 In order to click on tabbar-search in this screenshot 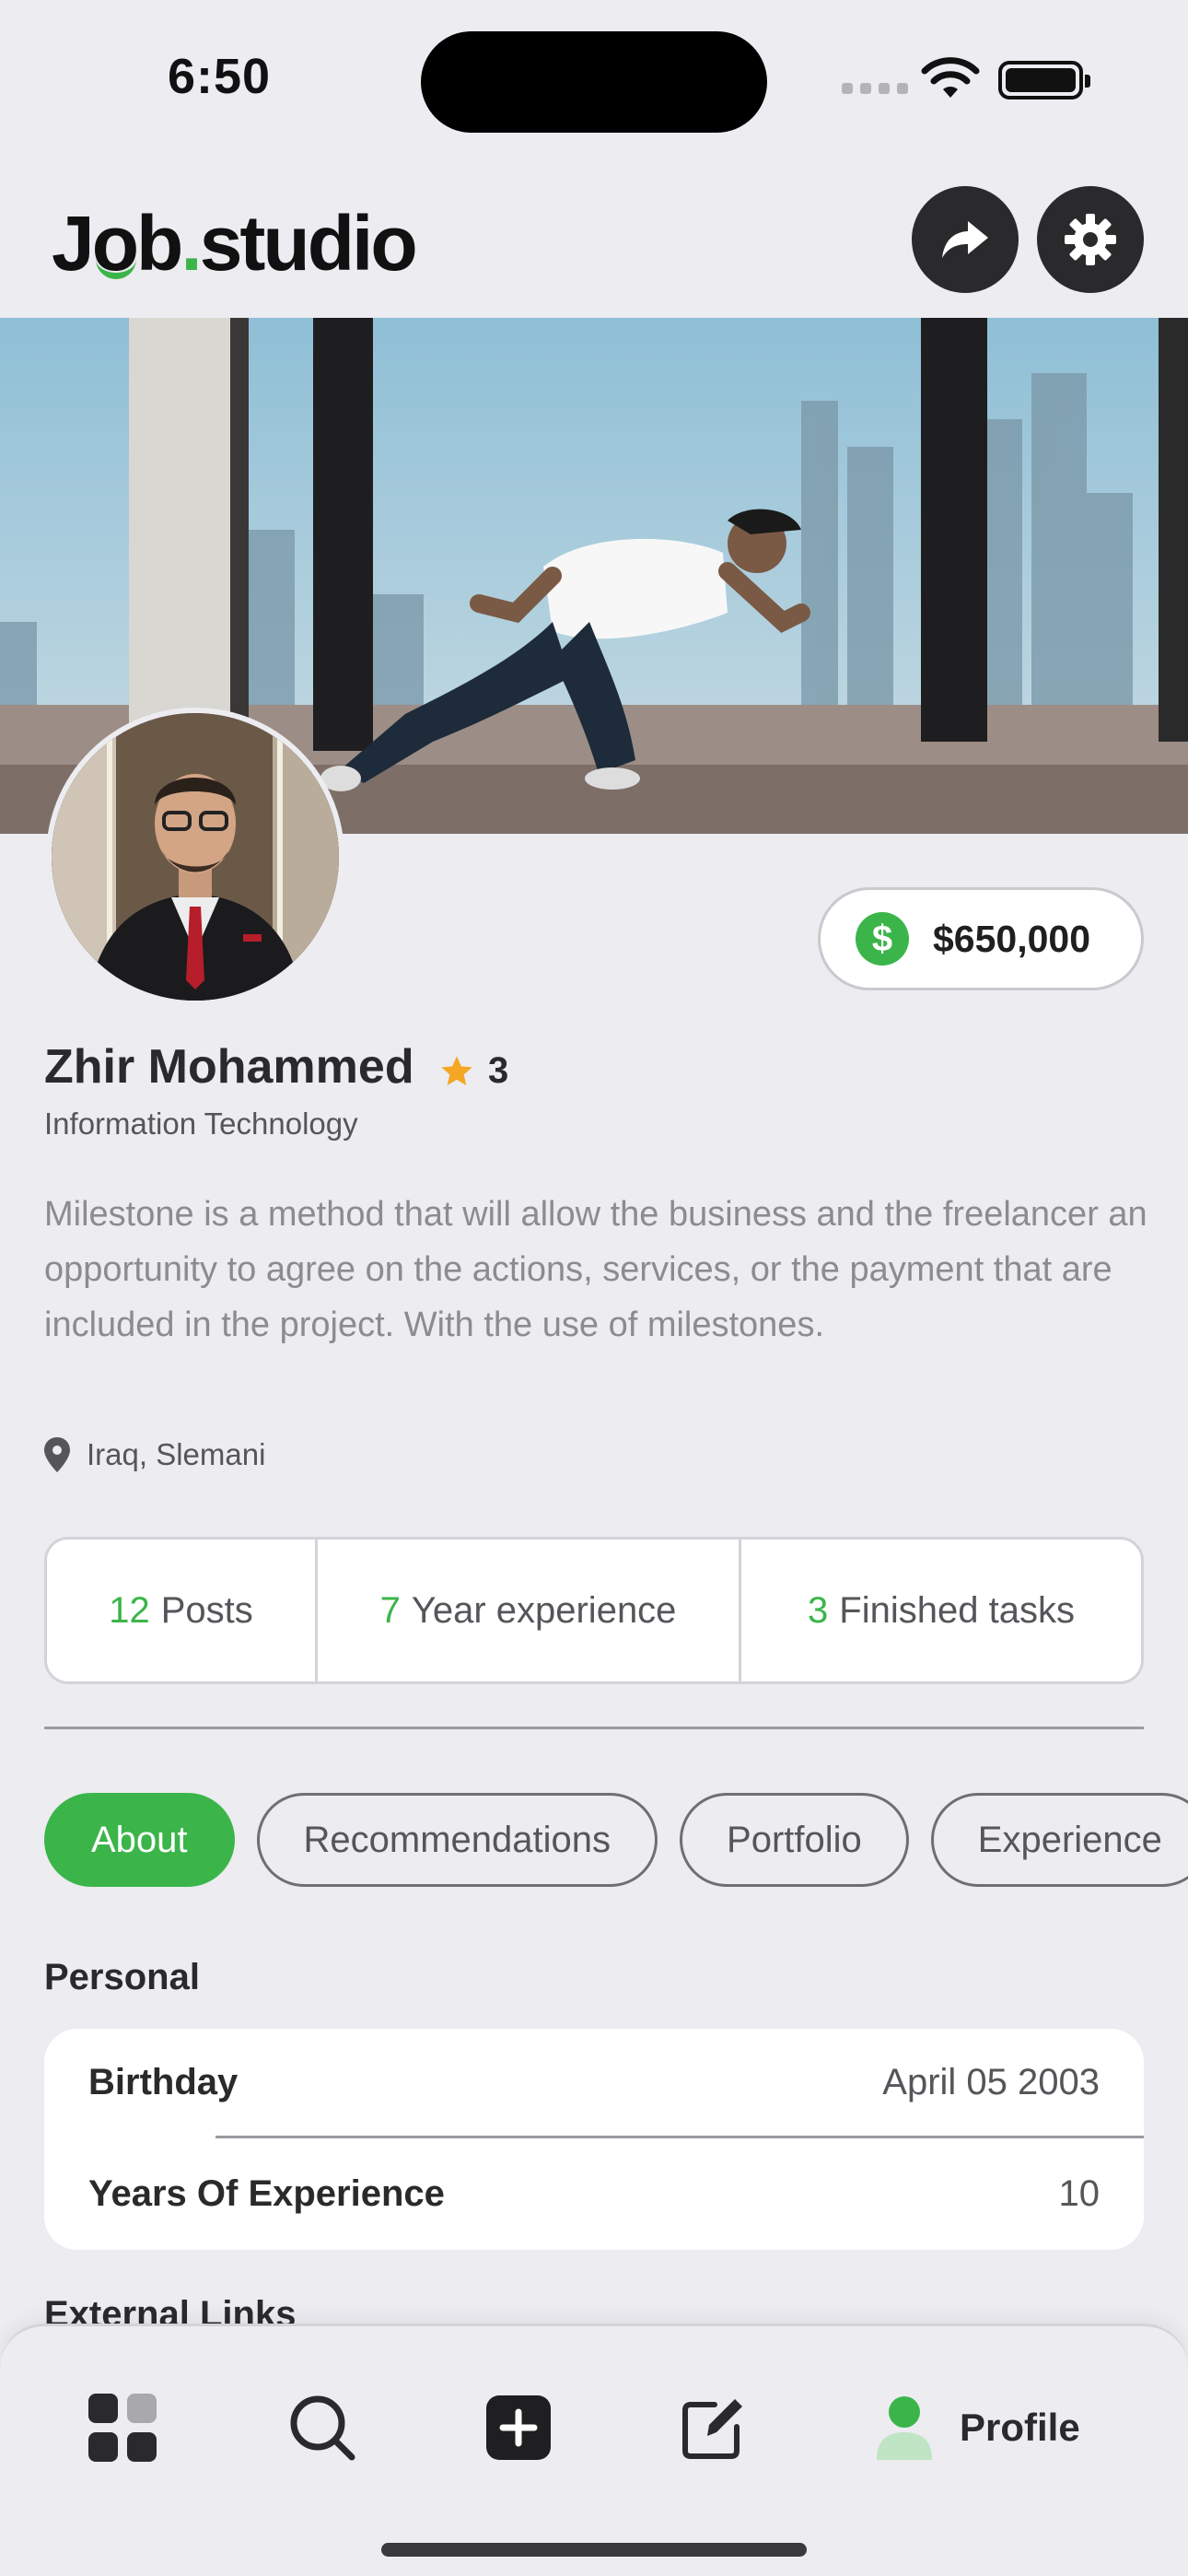, I will do `click(322, 2428)`.